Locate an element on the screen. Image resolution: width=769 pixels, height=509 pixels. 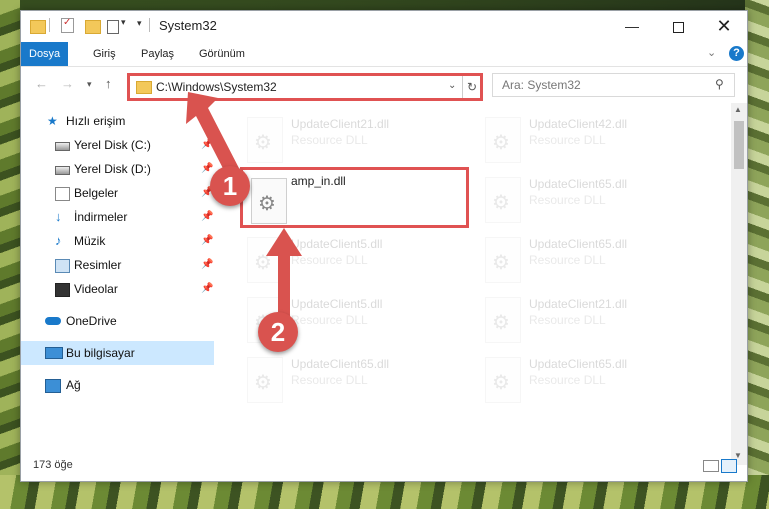
scroll-thumb is located at coordinates (739, 145).